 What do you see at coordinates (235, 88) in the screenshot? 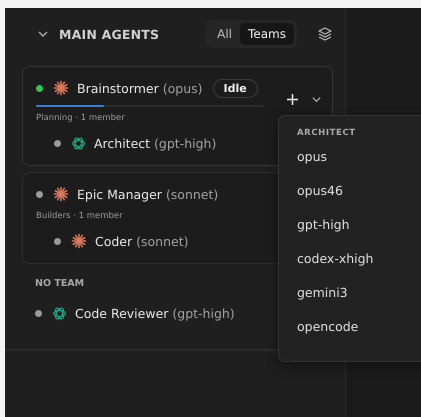
I see `status-badge: Idle` at bounding box center [235, 88].